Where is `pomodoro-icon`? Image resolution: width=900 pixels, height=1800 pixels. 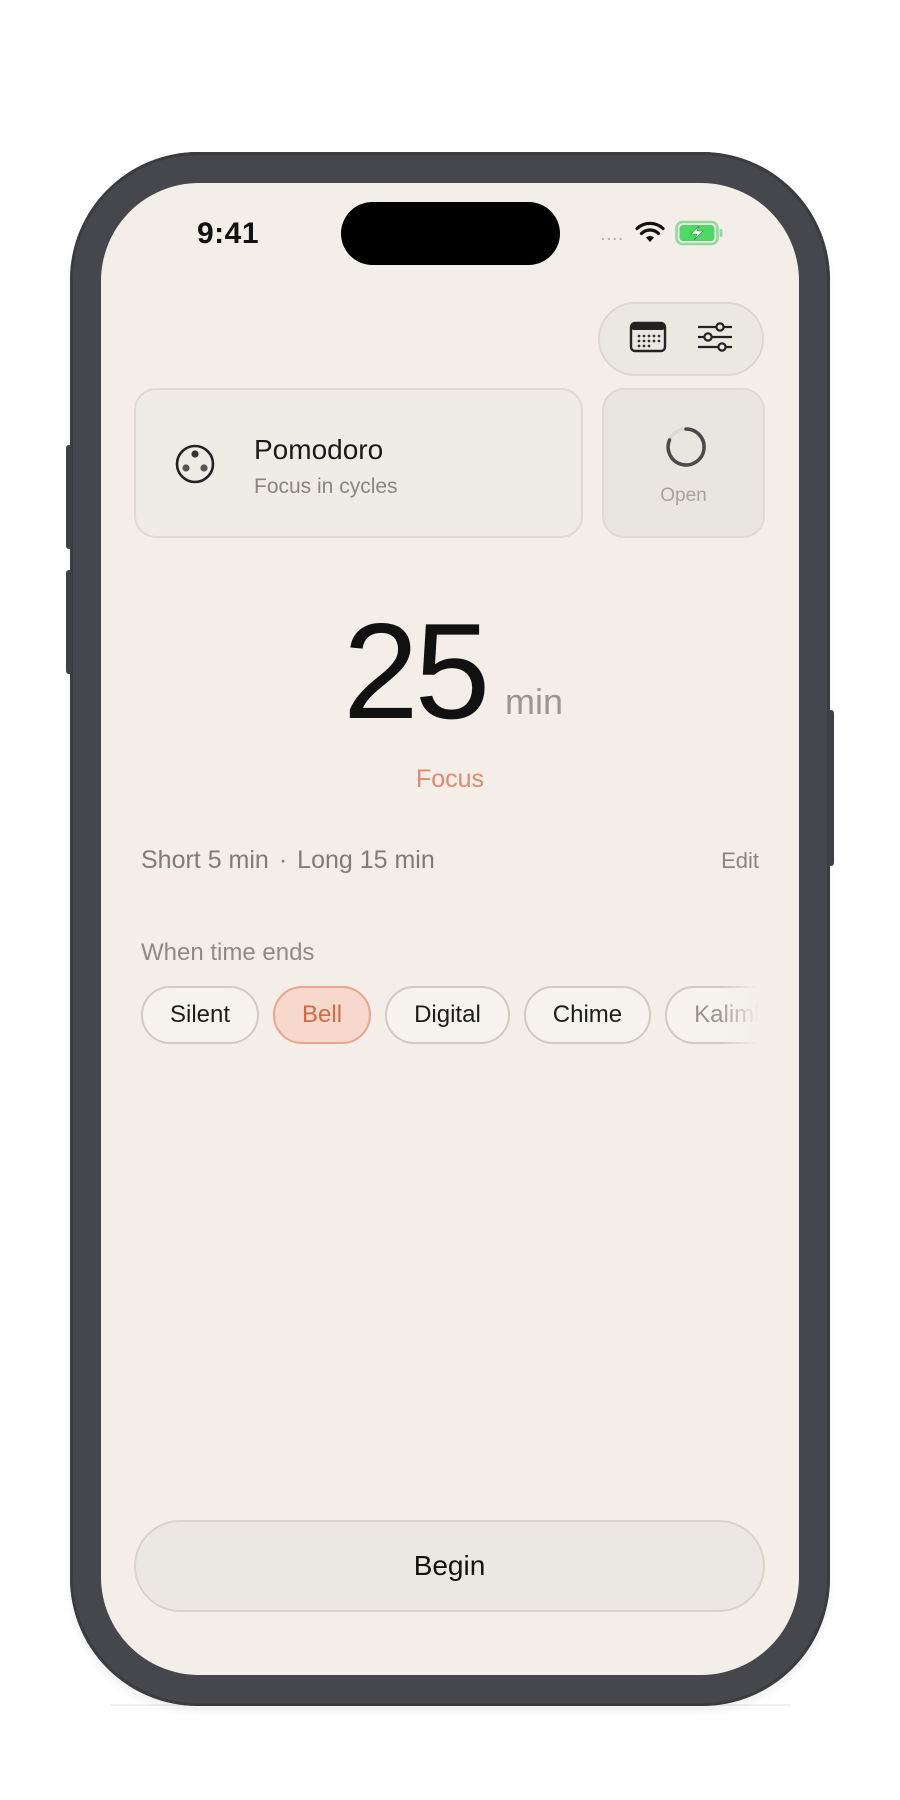 pomodoro-icon is located at coordinates (195, 466).